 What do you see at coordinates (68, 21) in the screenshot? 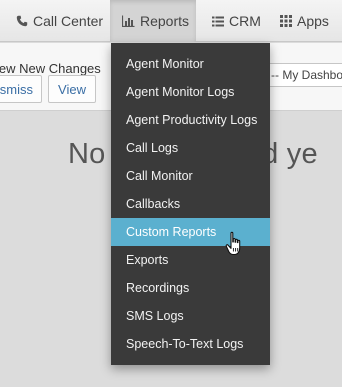
I see `nav-label: Call Center` at bounding box center [68, 21].